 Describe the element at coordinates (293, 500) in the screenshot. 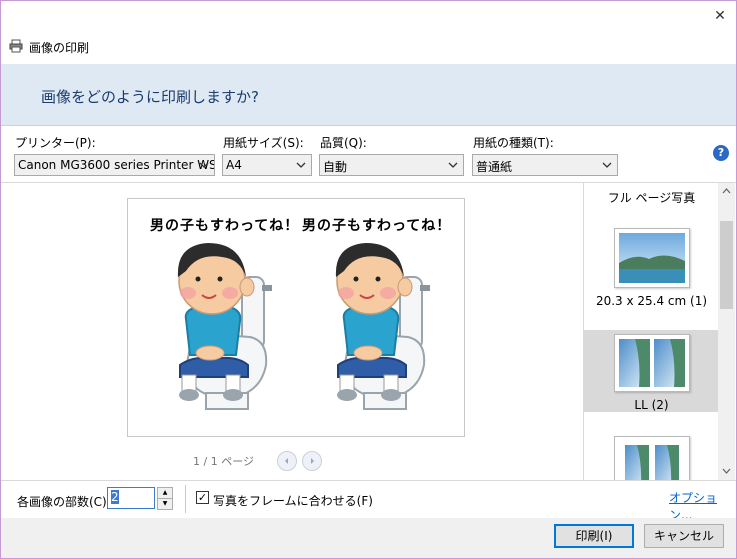

I see `fit-frame-label: 写真をフレームに合わせる(F)` at that location.